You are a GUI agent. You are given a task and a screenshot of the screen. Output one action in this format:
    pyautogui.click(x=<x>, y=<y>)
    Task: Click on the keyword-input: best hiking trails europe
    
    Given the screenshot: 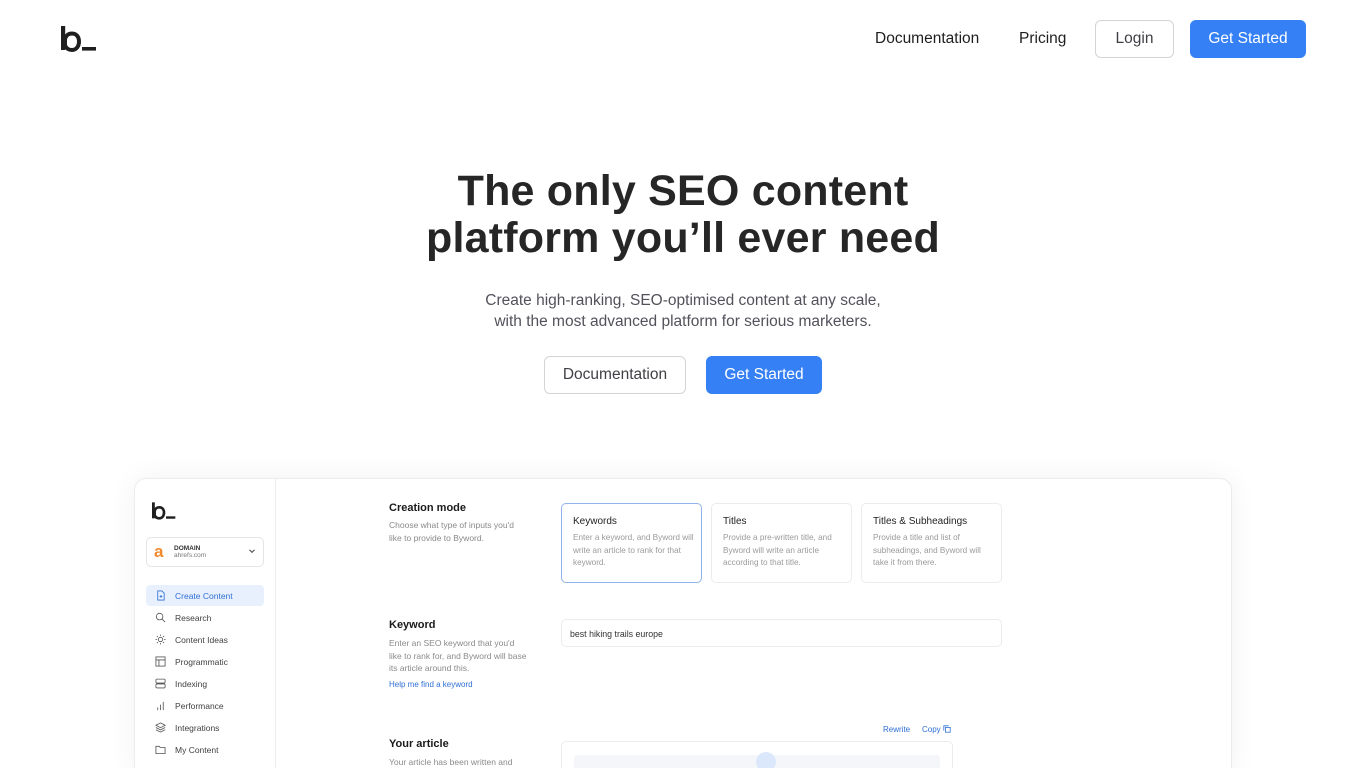 What is the action you would take?
    pyautogui.click(x=781, y=633)
    